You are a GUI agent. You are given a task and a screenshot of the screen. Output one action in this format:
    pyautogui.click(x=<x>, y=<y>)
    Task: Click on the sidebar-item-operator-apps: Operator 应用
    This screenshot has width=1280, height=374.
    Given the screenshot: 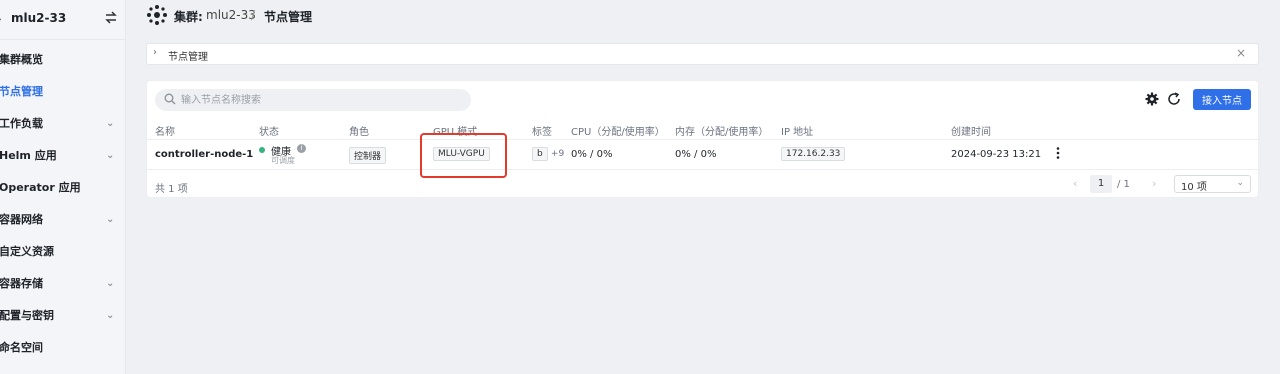 What is the action you would take?
    pyautogui.click(x=63, y=187)
    